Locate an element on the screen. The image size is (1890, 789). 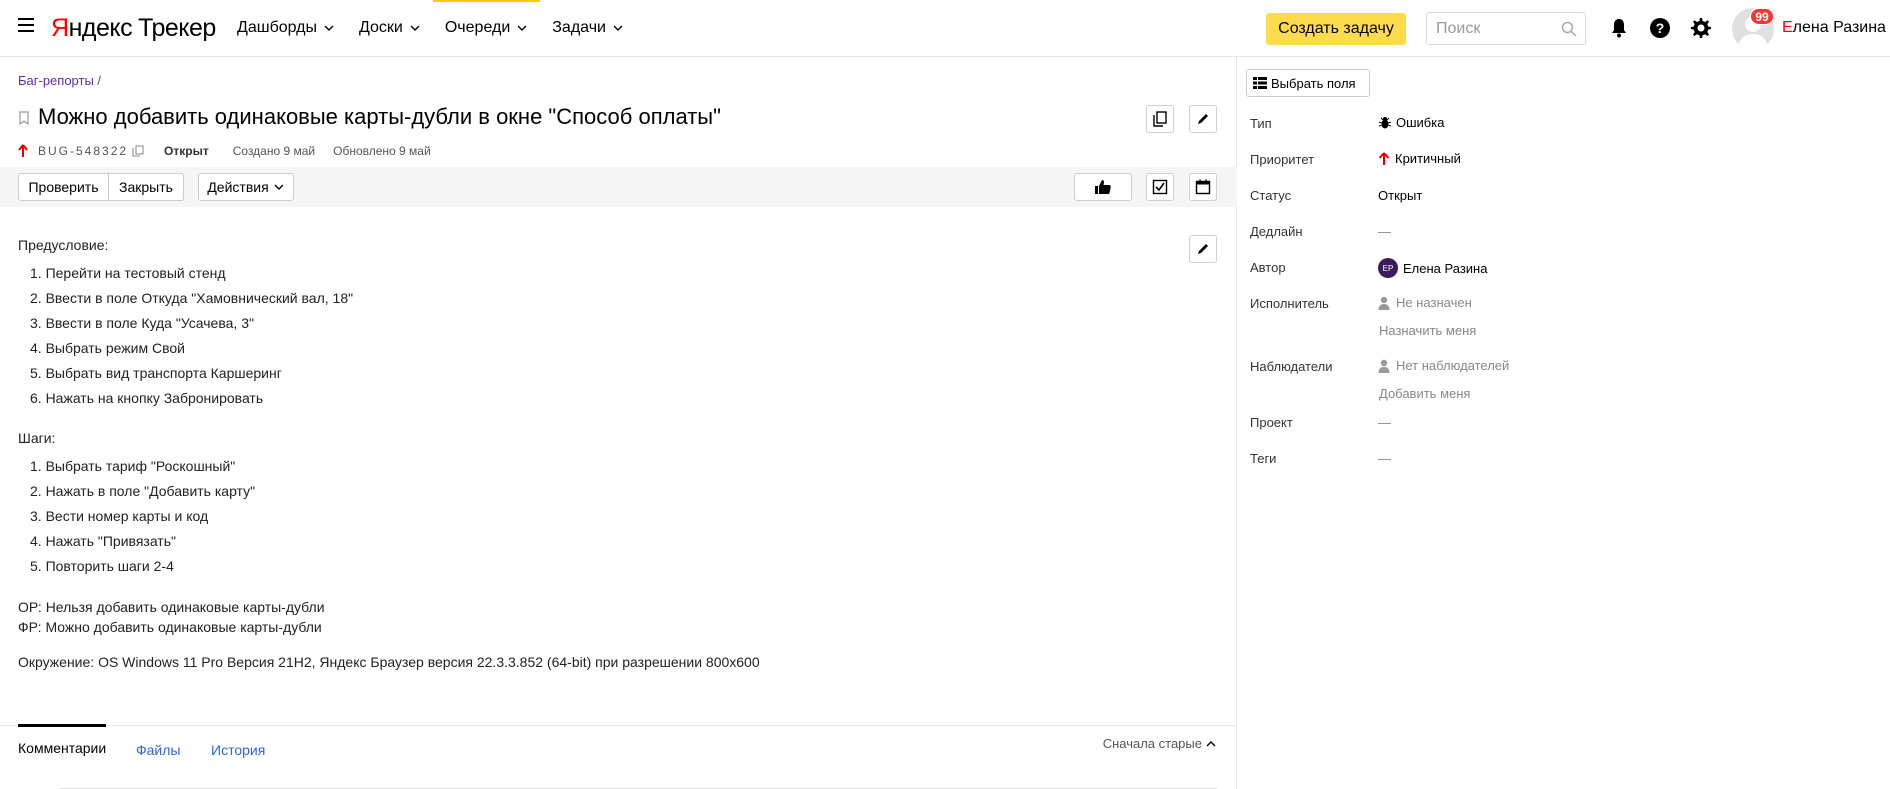
deadline-value-text: — is located at coordinates (1384, 231).